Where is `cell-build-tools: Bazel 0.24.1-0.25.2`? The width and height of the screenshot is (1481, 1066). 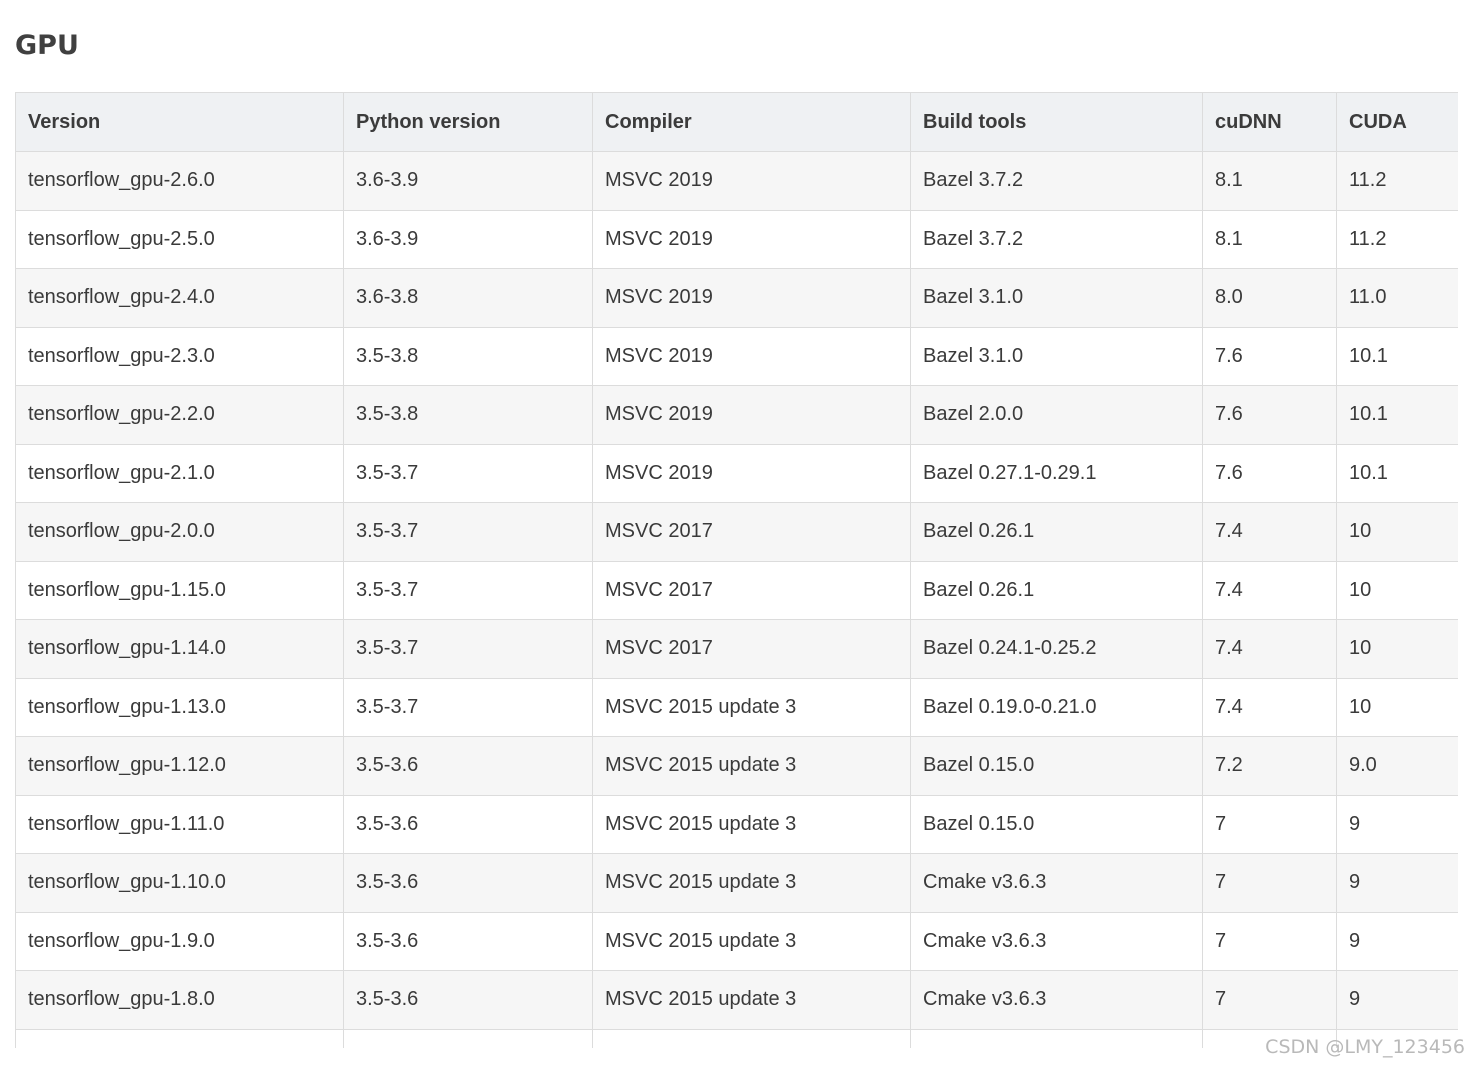
cell-build-tools: Bazel 0.24.1-0.25.2 is located at coordinates (1056, 649).